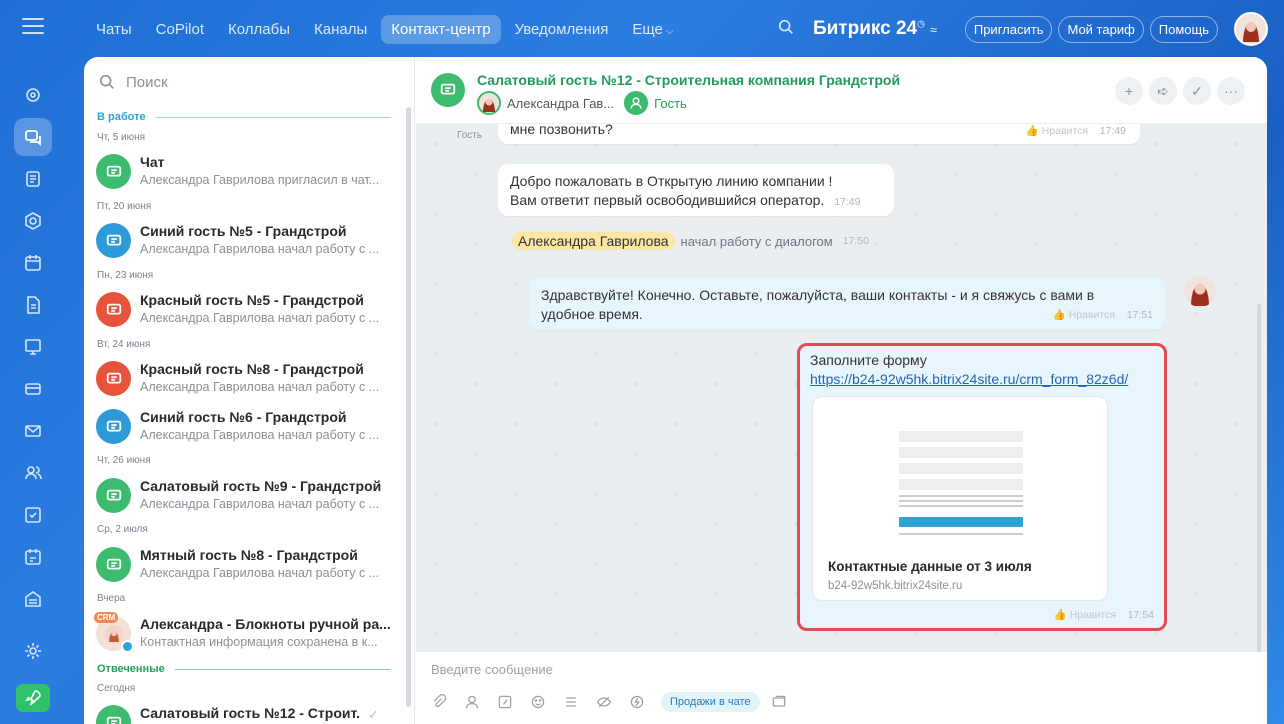 Image resolution: width=1284 pixels, height=724 pixels. I want to click on chat-title: Мятный гость №8 - Грандстрой, so click(249, 555).